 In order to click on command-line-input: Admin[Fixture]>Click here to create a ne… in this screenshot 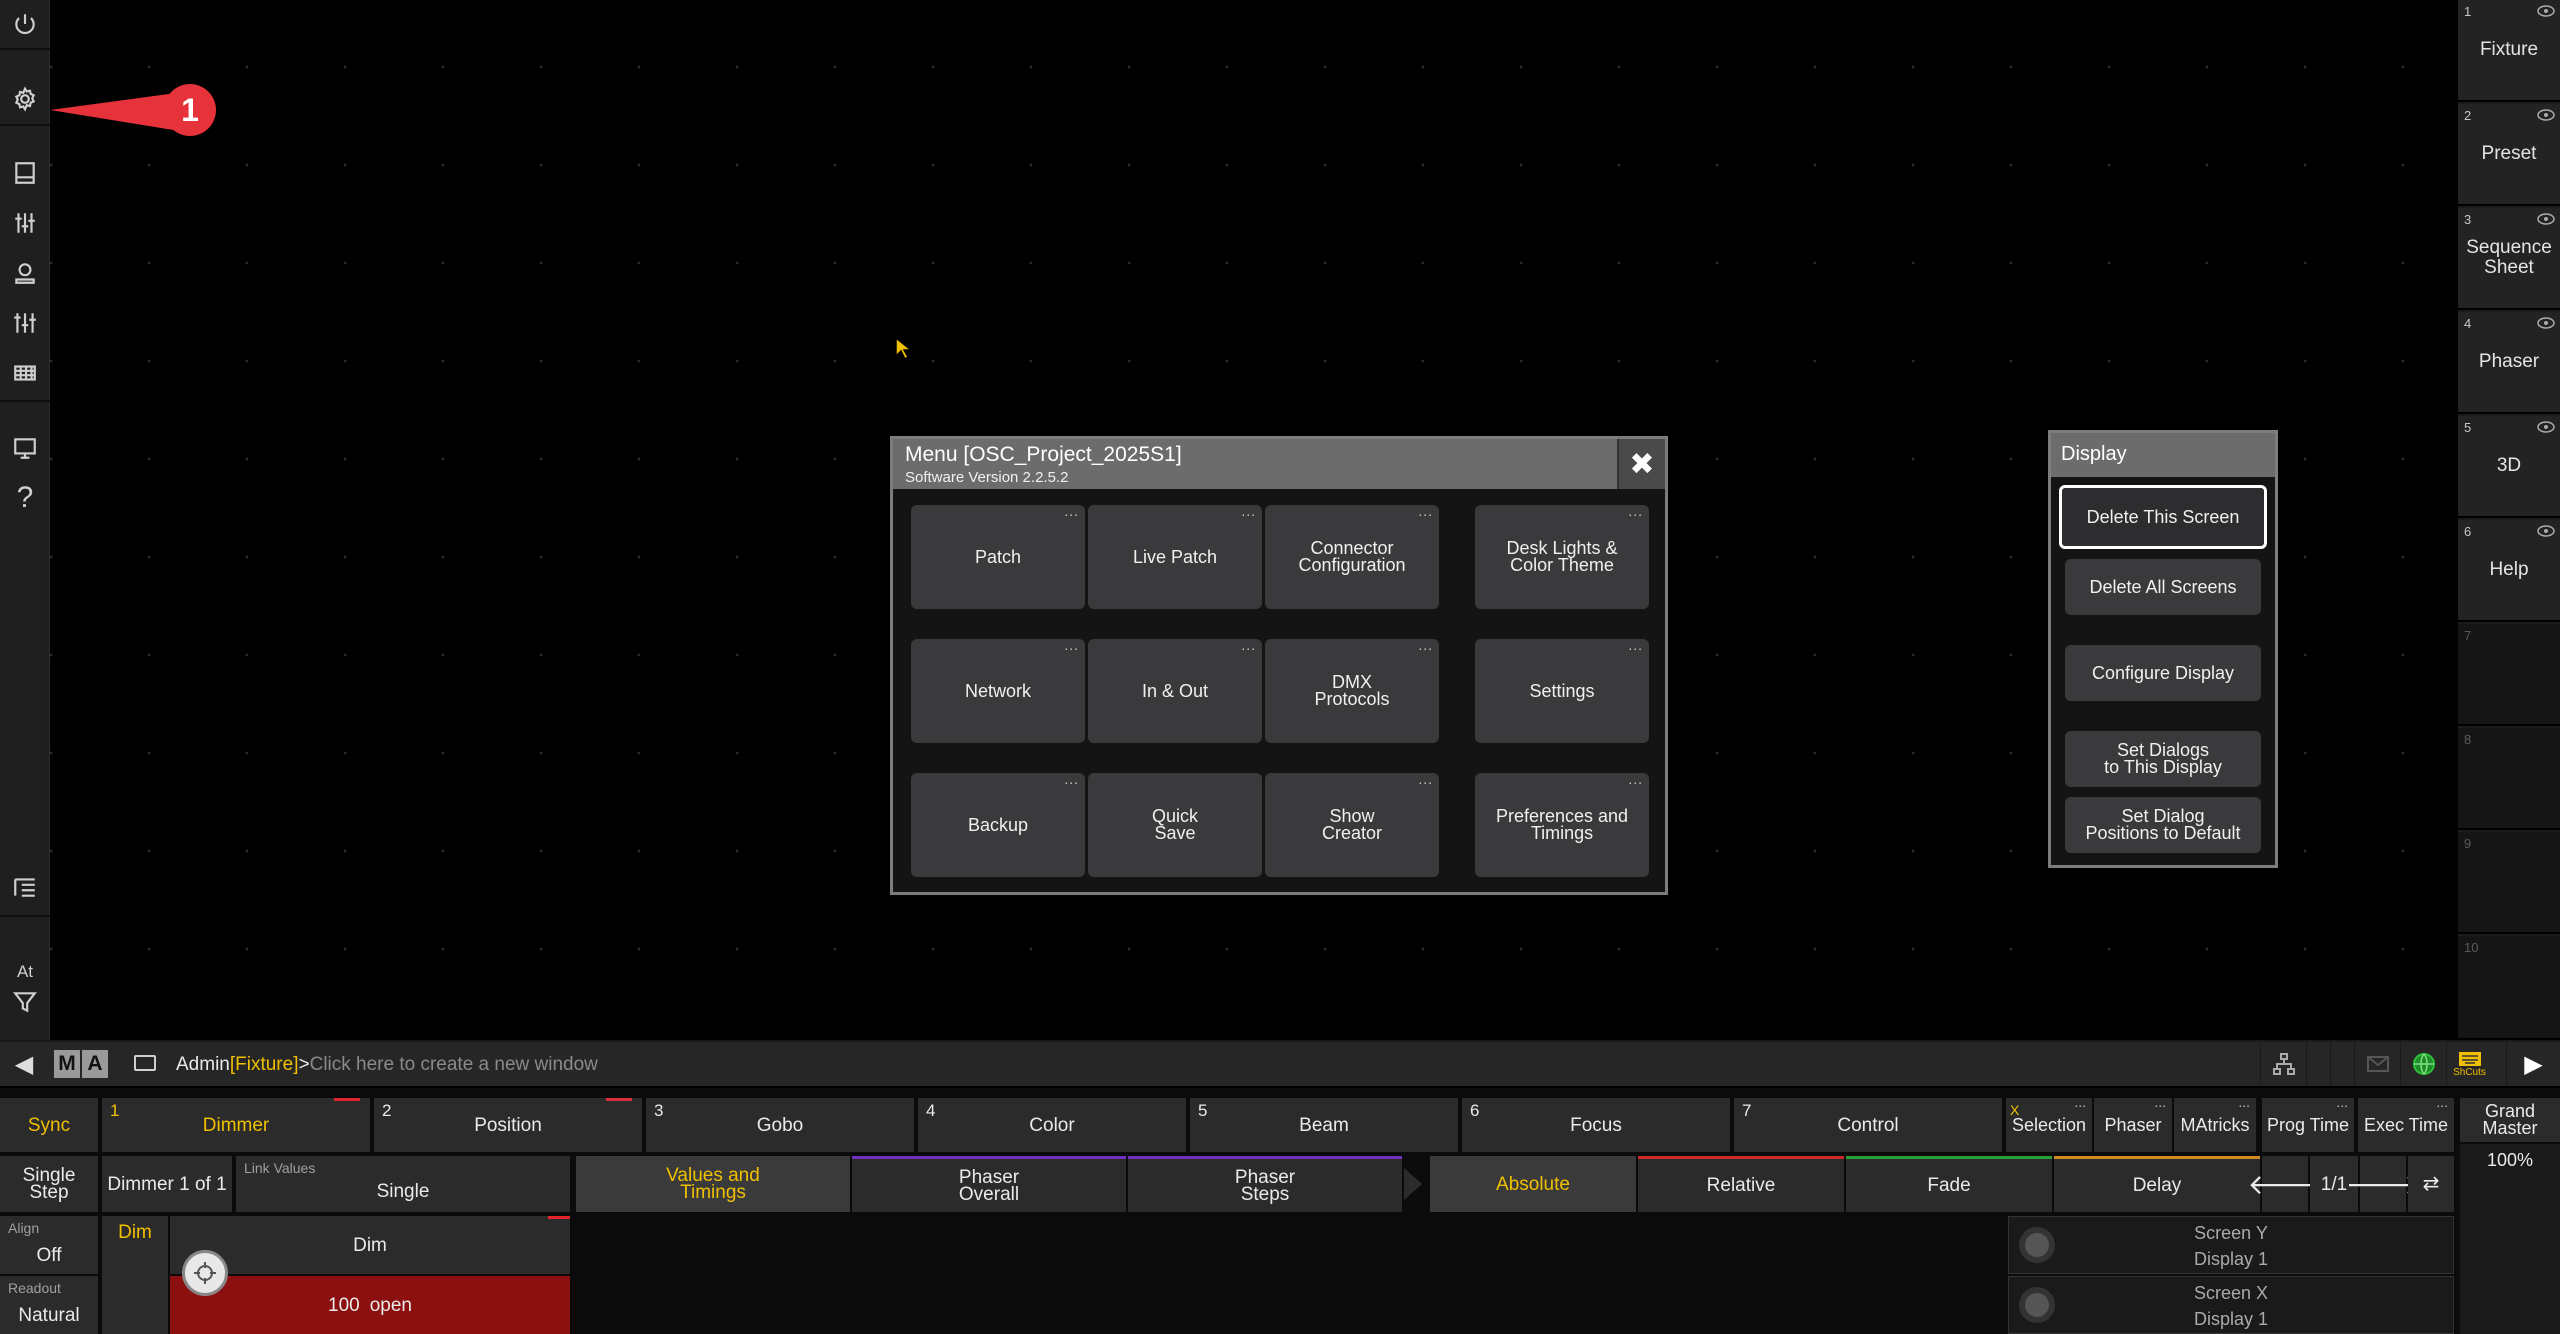, I will do `click(387, 1065)`.